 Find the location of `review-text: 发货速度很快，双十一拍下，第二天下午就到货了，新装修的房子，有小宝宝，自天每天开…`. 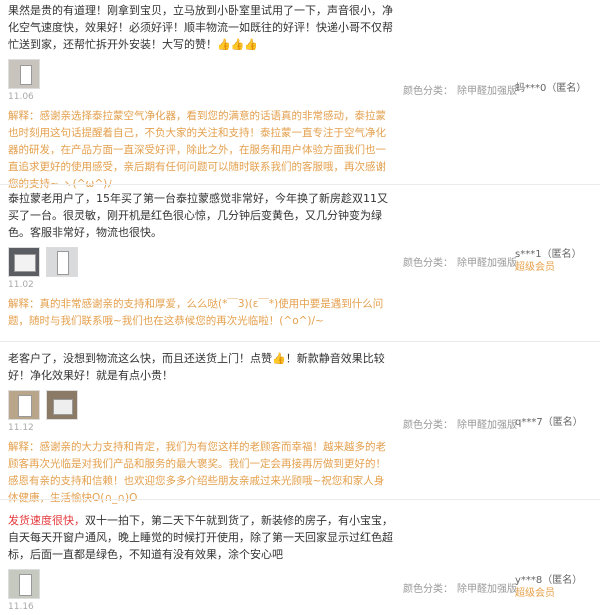

review-text: 发货速度很快，双十一拍下，第二天下午就到货了，新装修的房子，有小宝宝，自天每天开… is located at coordinates (200, 537).